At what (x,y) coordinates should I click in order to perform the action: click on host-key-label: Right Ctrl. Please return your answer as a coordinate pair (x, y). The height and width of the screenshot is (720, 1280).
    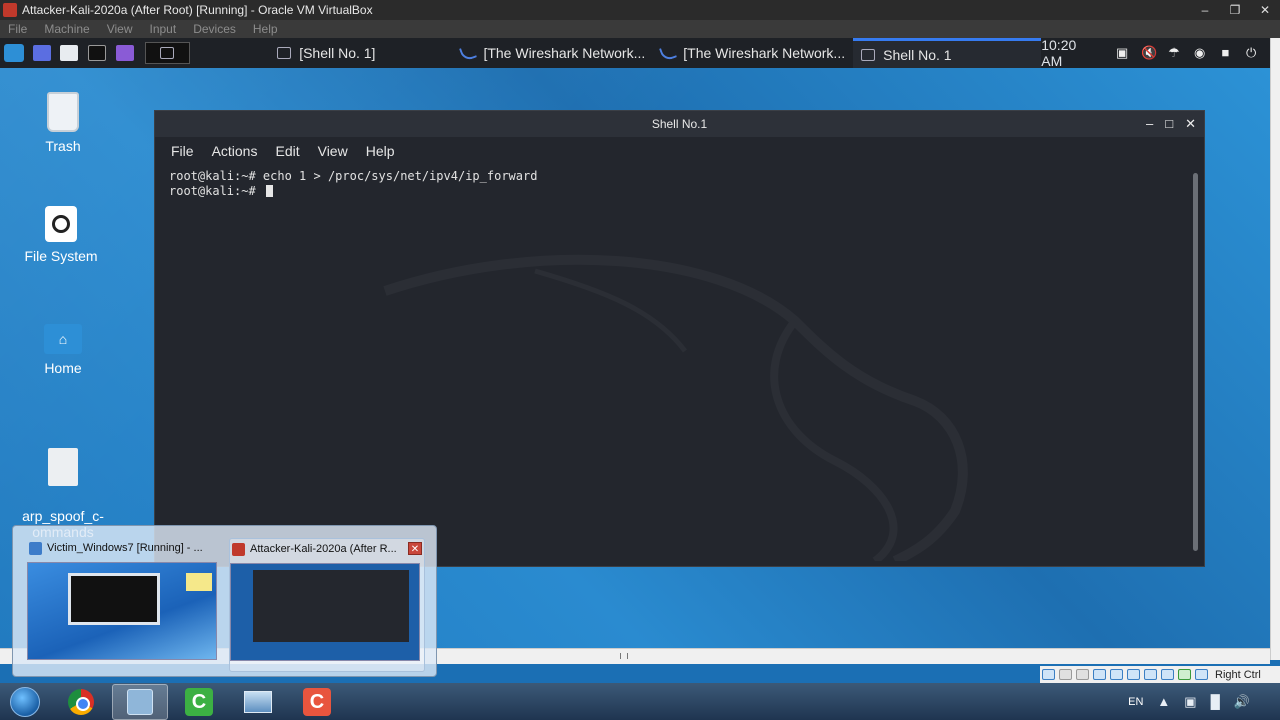
    Looking at the image, I should click on (1238, 674).